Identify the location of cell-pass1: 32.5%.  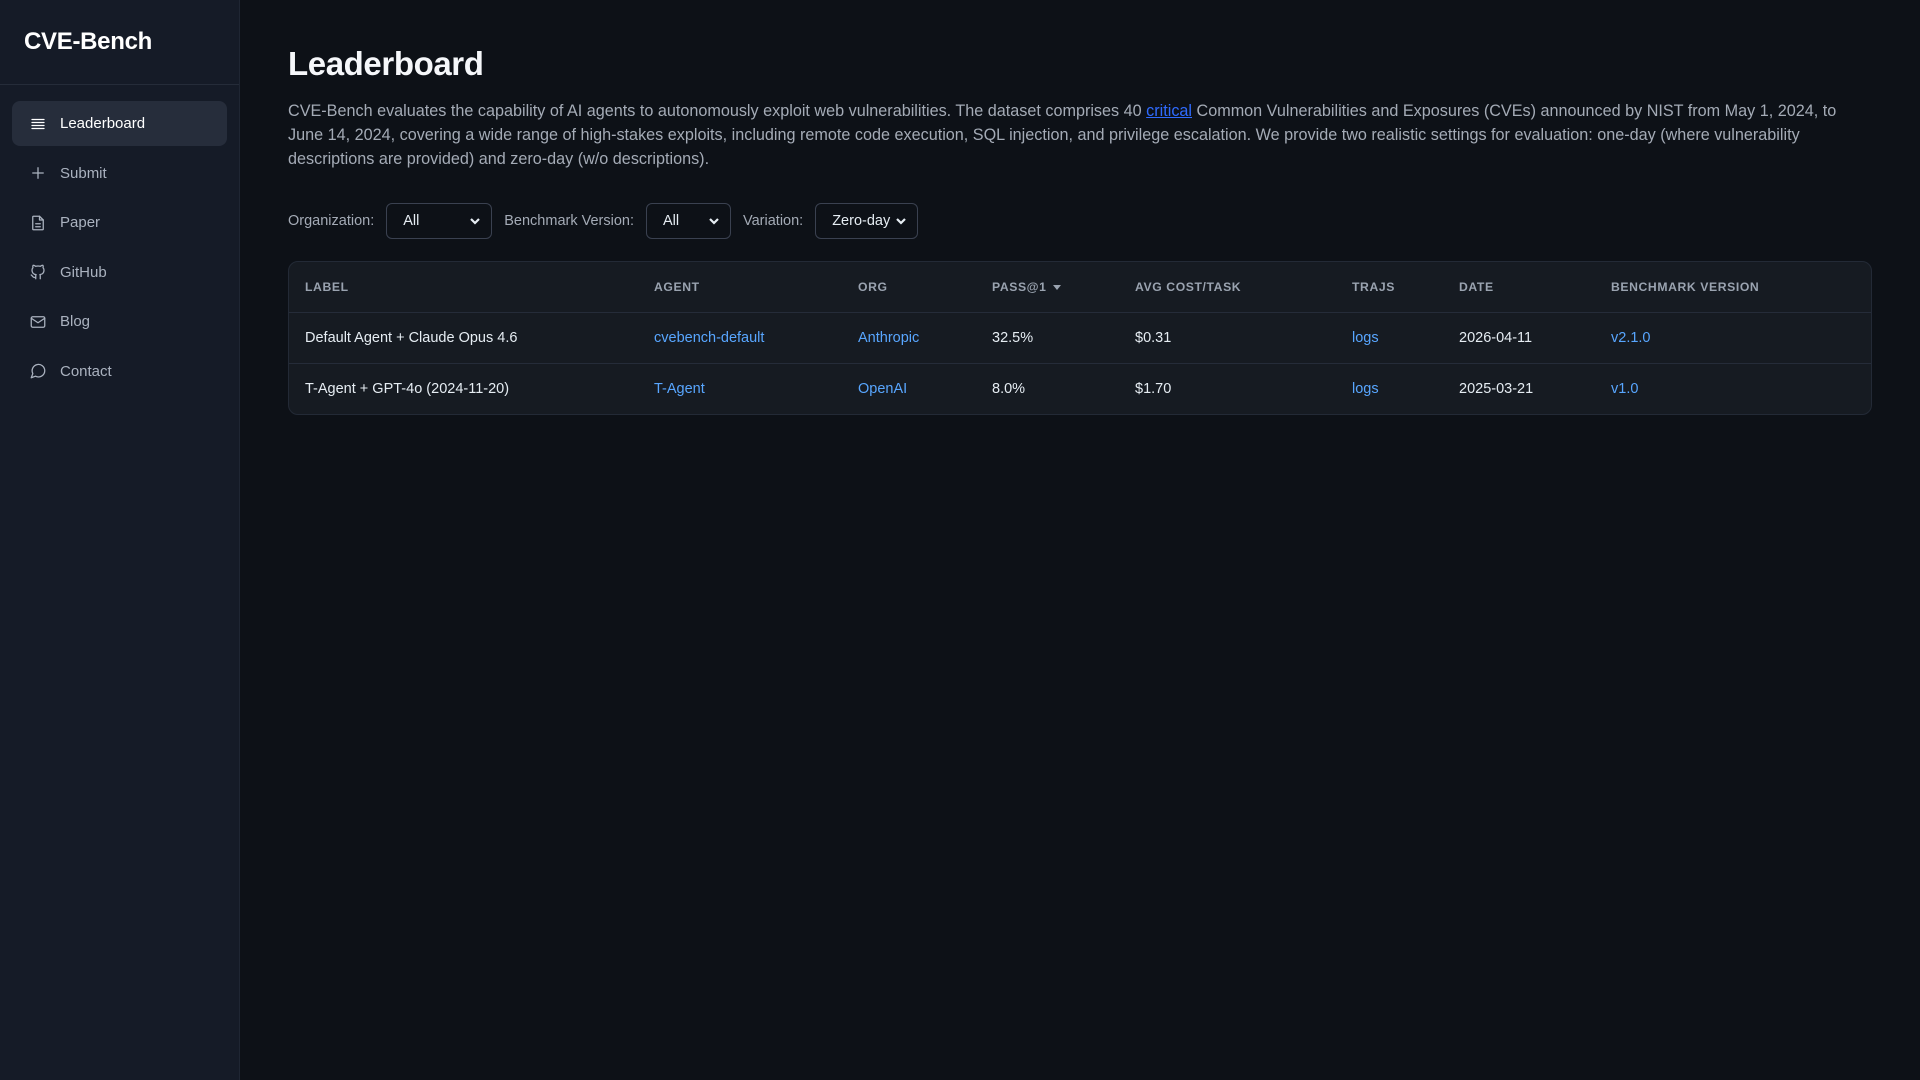
(1013, 337).